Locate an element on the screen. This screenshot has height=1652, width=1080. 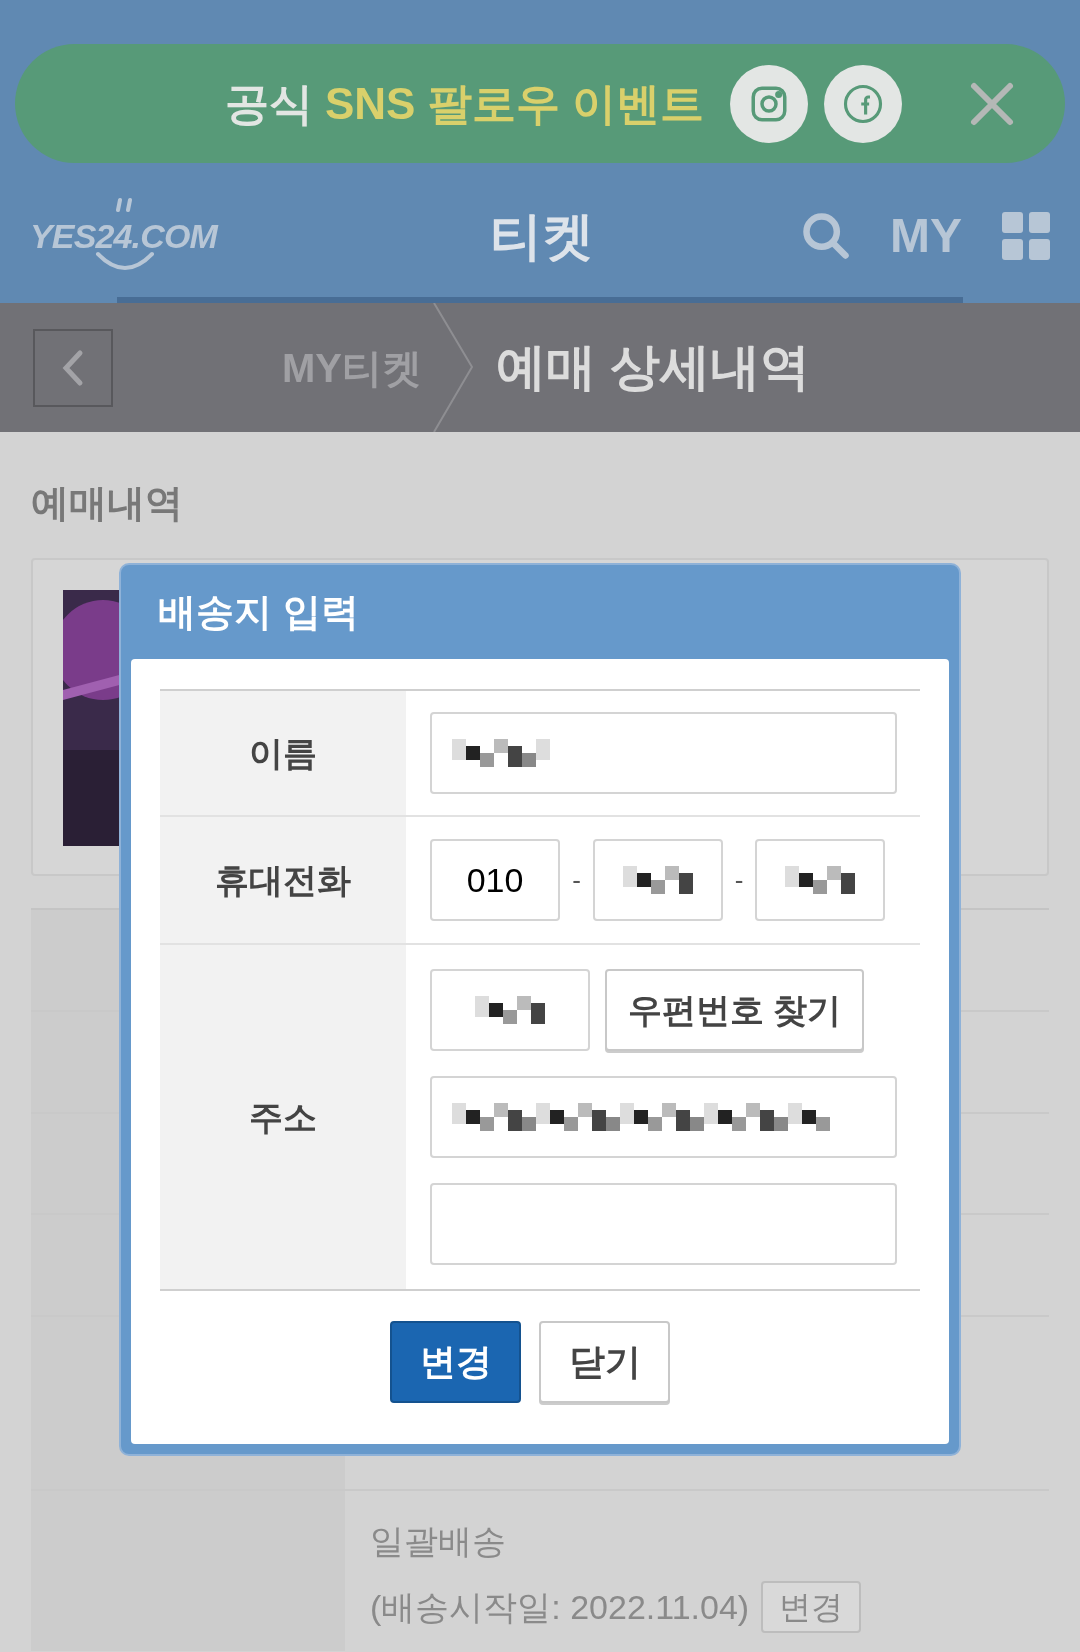
dialog-title: 배송지 입력 is located at coordinates (258, 612).